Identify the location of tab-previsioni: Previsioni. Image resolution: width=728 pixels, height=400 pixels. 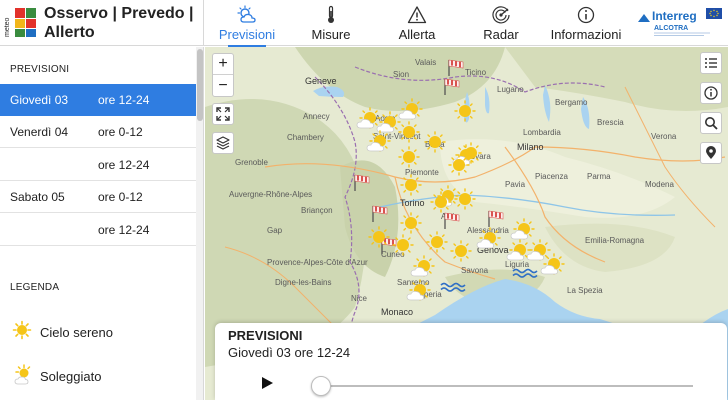
(247, 23).